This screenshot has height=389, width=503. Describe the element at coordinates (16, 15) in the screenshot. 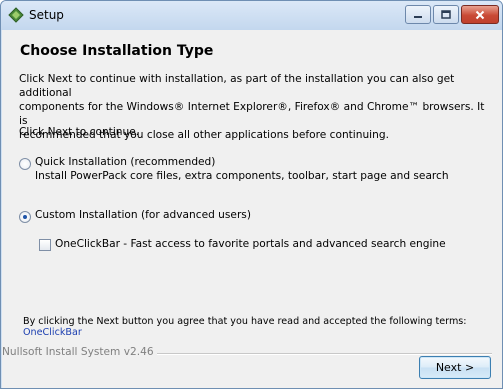

I see `setup-app-icon` at that location.